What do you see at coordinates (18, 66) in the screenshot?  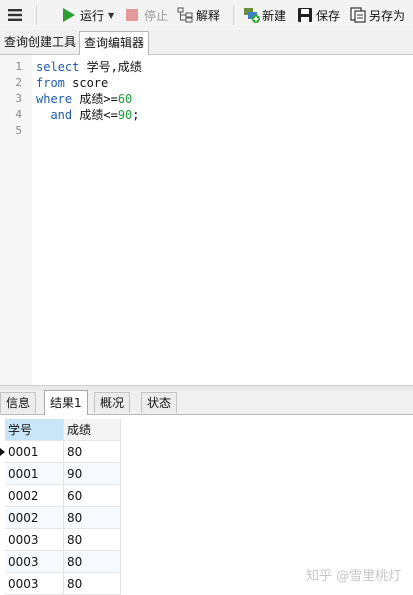 I see `line-number: 1` at bounding box center [18, 66].